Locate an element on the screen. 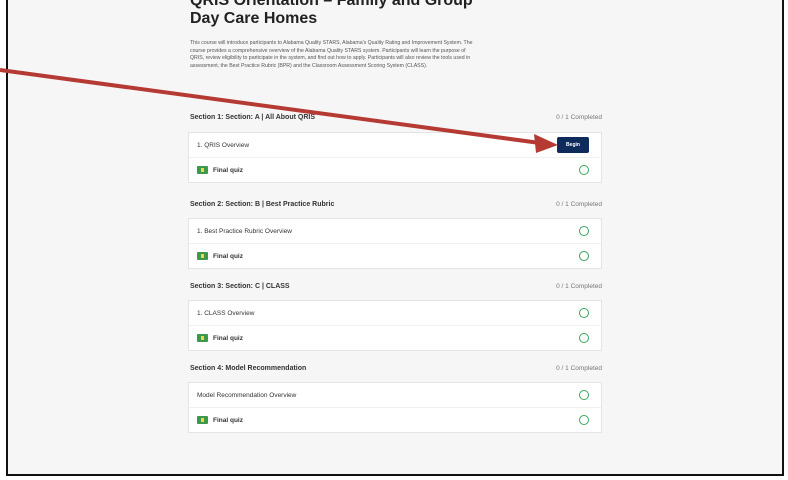 The image size is (788, 480). annotation-arrow-icon is located at coordinates (279, 110).